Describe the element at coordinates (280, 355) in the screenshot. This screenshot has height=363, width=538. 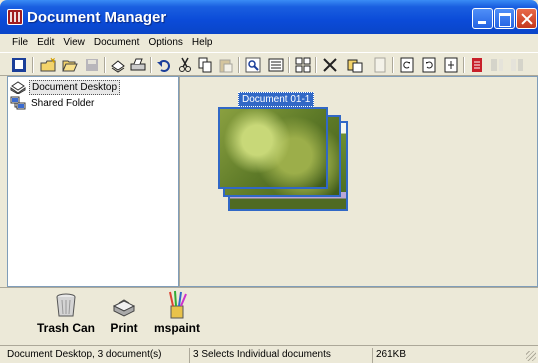
I see `status-selection: 3 Selects Individual documents` at that location.